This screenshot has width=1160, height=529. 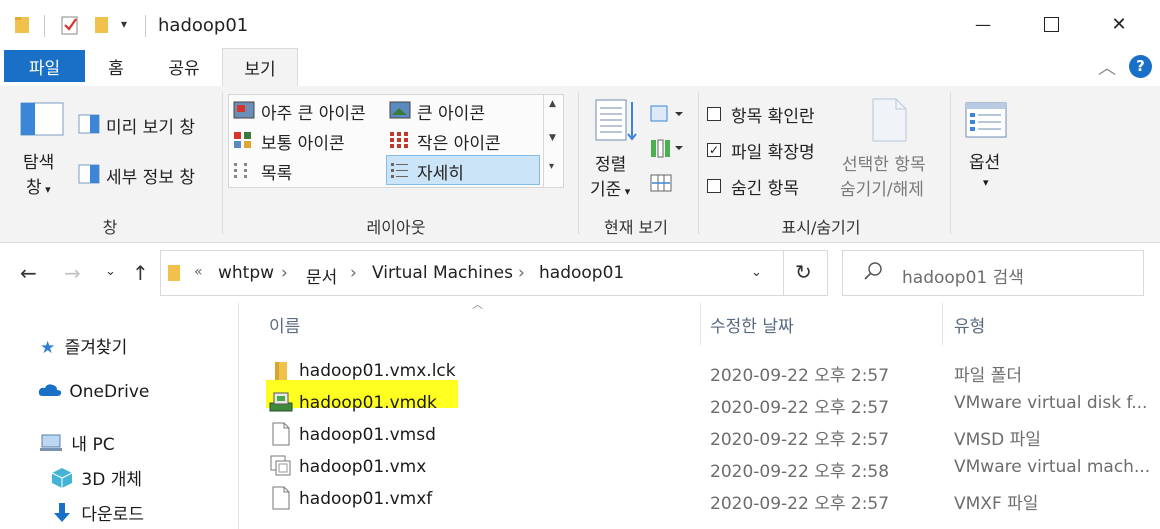 I want to click on file-extensions-checkbox: ✓, so click(x=714, y=150).